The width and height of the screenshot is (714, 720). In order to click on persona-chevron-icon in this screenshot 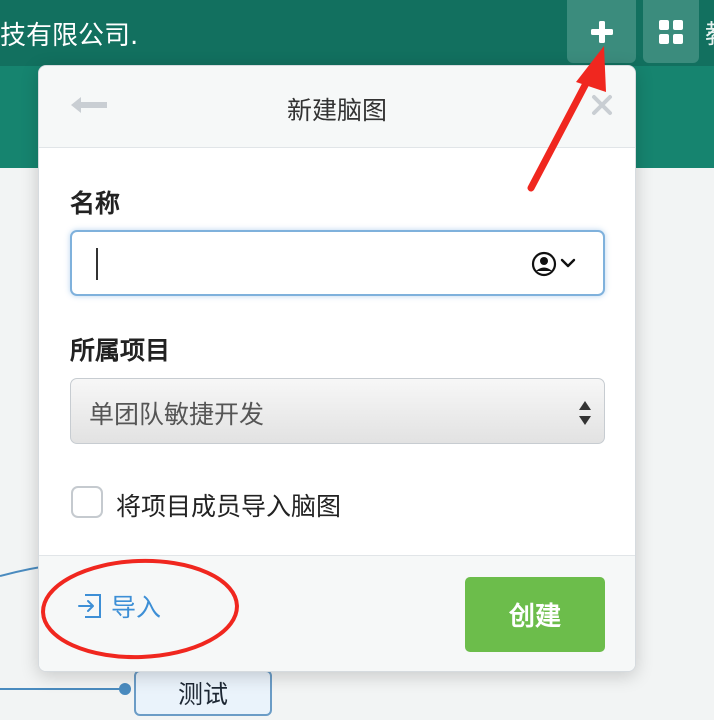, I will do `click(555, 264)`.